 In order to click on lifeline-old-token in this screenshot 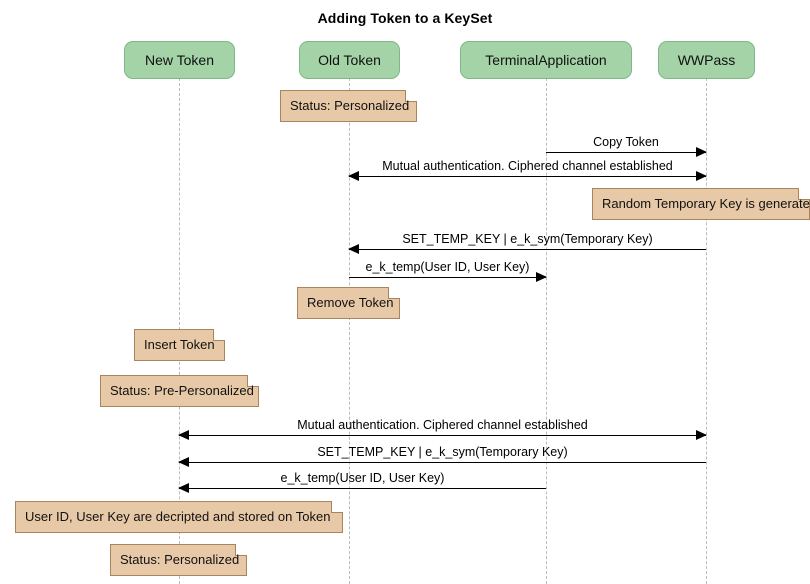, I will do `click(349, 331)`.